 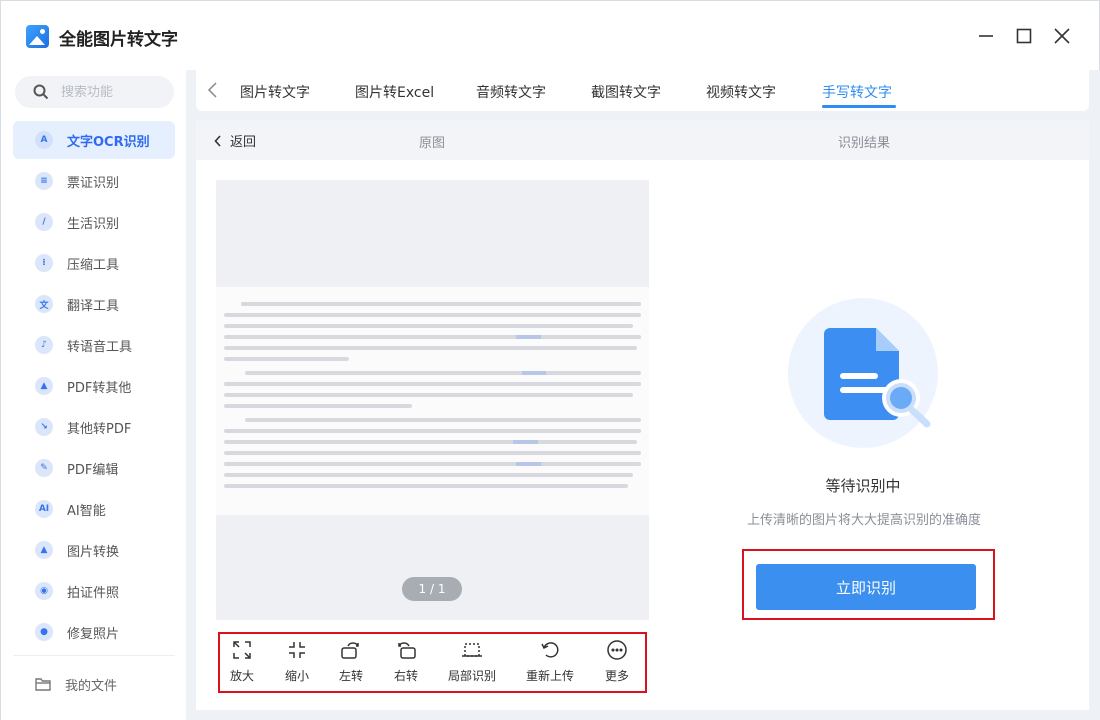 What do you see at coordinates (863, 486) in the screenshot?
I see `status-title: 等待识别中` at bounding box center [863, 486].